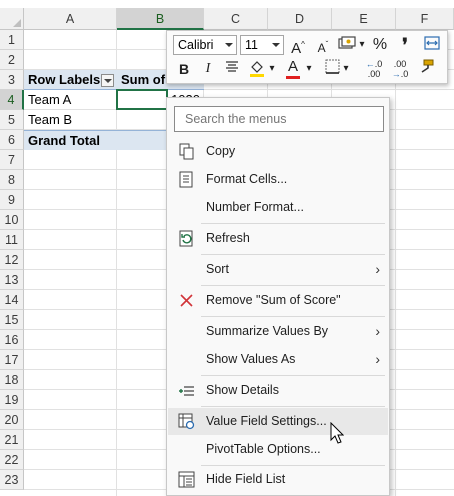 This screenshot has height=496, width=454. What do you see at coordinates (232, 66) in the screenshot?
I see `align-center-icon` at bounding box center [232, 66].